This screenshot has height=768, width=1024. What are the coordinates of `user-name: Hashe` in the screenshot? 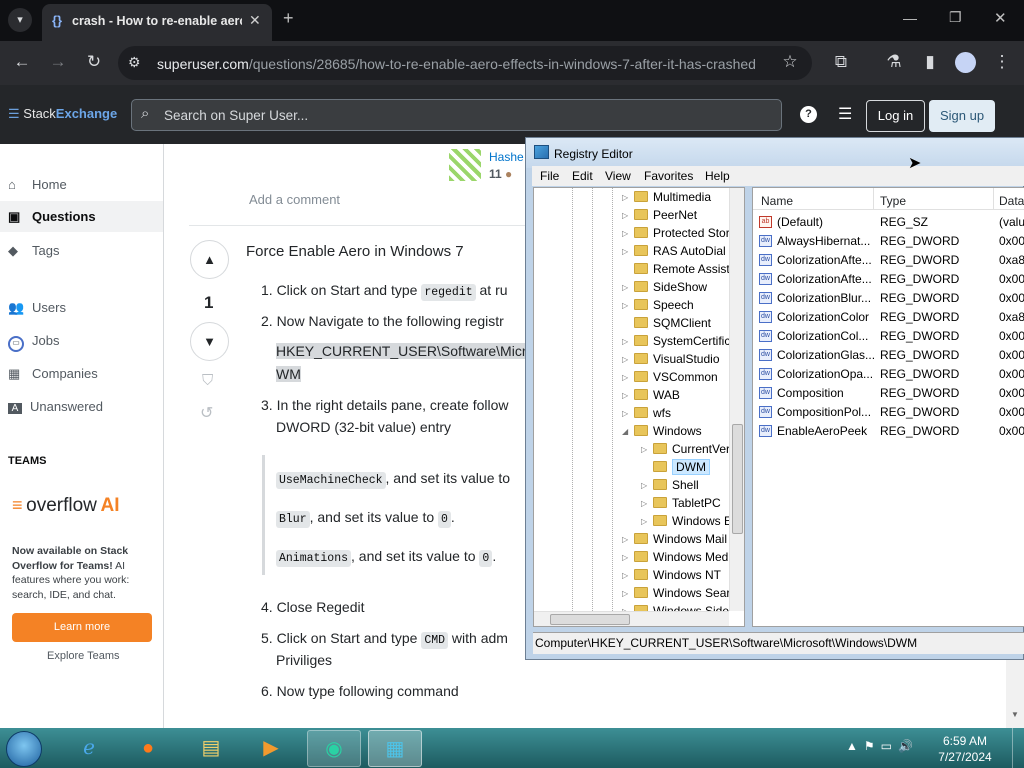 It's located at (506, 157).